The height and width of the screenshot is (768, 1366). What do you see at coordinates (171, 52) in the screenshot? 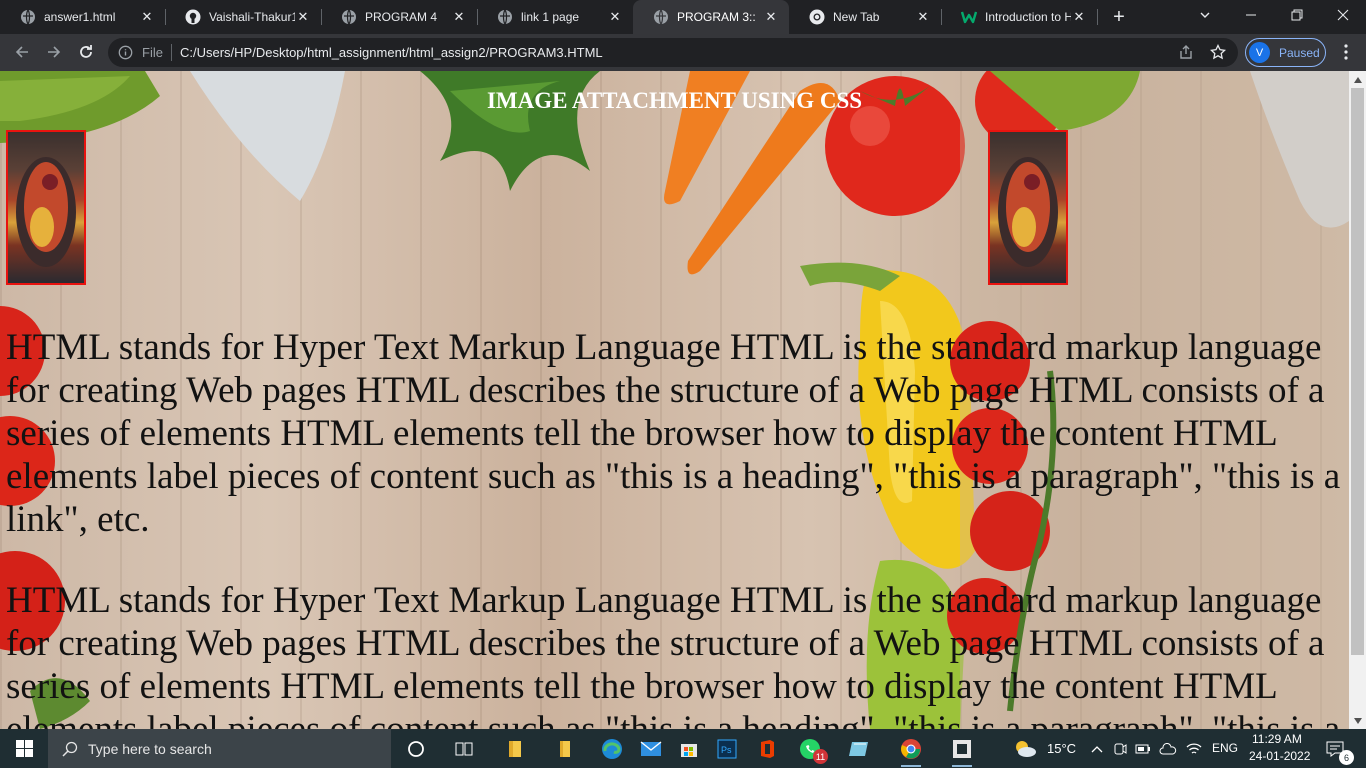
I see `address-separator` at bounding box center [171, 52].